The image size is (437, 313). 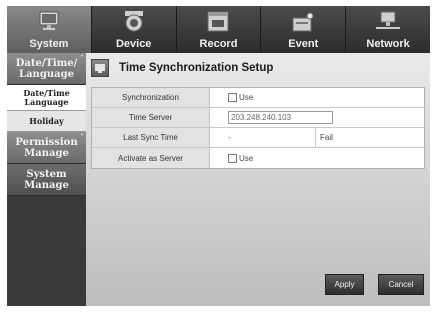 I want to click on sidebar-item-label: Date/Time/ Language, so click(x=46, y=68).